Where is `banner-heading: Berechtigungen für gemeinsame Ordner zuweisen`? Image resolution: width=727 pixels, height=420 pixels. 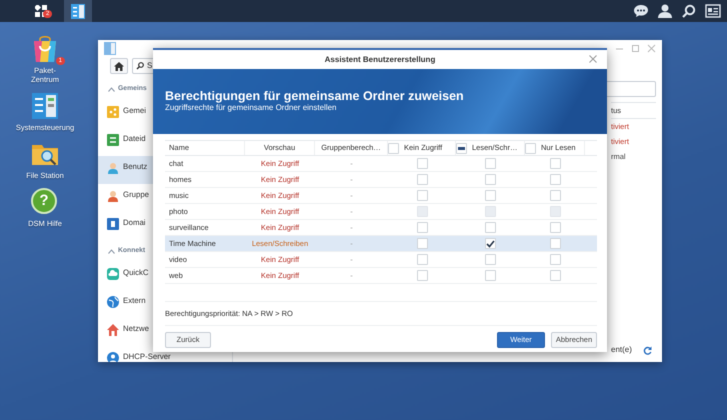
banner-heading: Berechtigungen für gemeinsame Ordner zuweisen is located at coordinates (315, 96).